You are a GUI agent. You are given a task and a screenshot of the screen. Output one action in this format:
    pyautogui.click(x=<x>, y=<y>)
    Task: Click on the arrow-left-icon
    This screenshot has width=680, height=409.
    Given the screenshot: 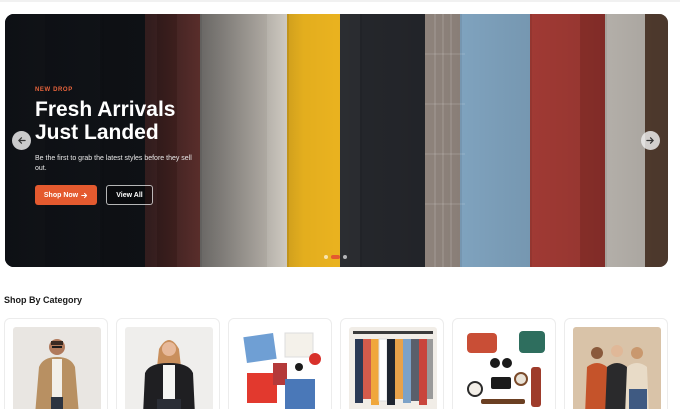 What is the action you would take?
    pyautogui.click(x=22, y=140)
    